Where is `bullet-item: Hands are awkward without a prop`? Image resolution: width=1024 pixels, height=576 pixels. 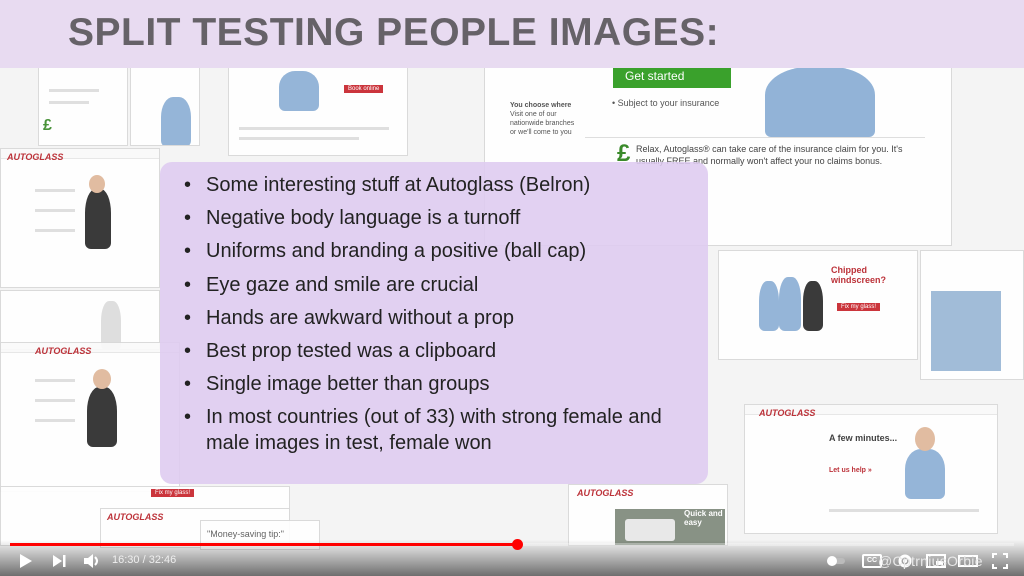
bullet-item: Hands are awkward without a prop is located at coordinates (437, 318).